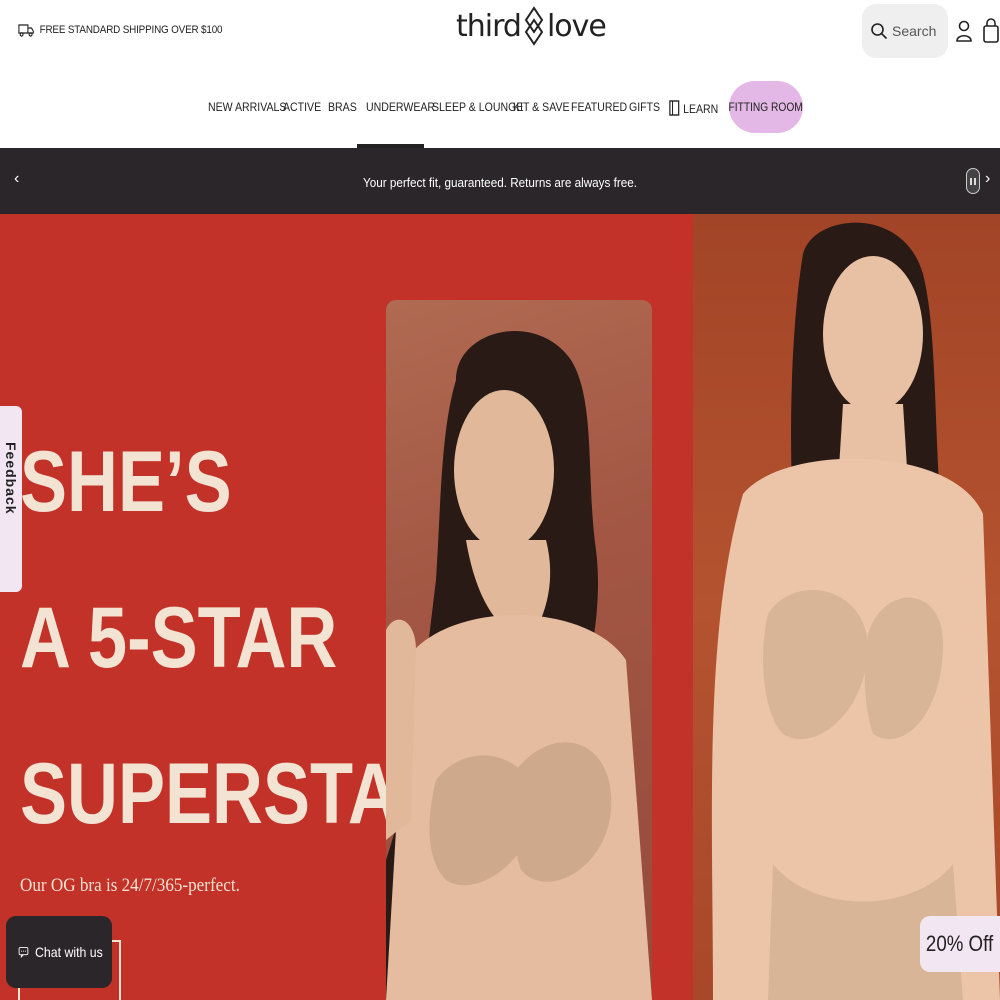  Describe the element at coordinates (879, 31) in the screenshot. I see `search-icon` at that location.